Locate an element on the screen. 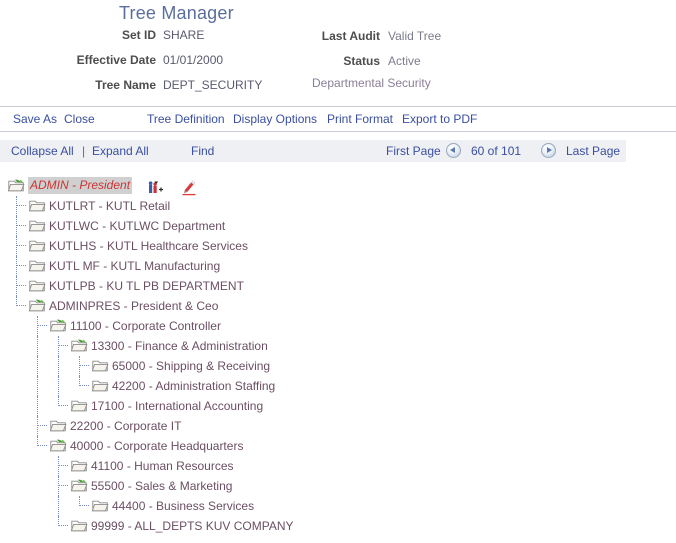 This screenshot has height=543, width=676. tree-node-label: KUTLPB - KU TL PB DEPARTMENT is located at coordinates (146, 286).